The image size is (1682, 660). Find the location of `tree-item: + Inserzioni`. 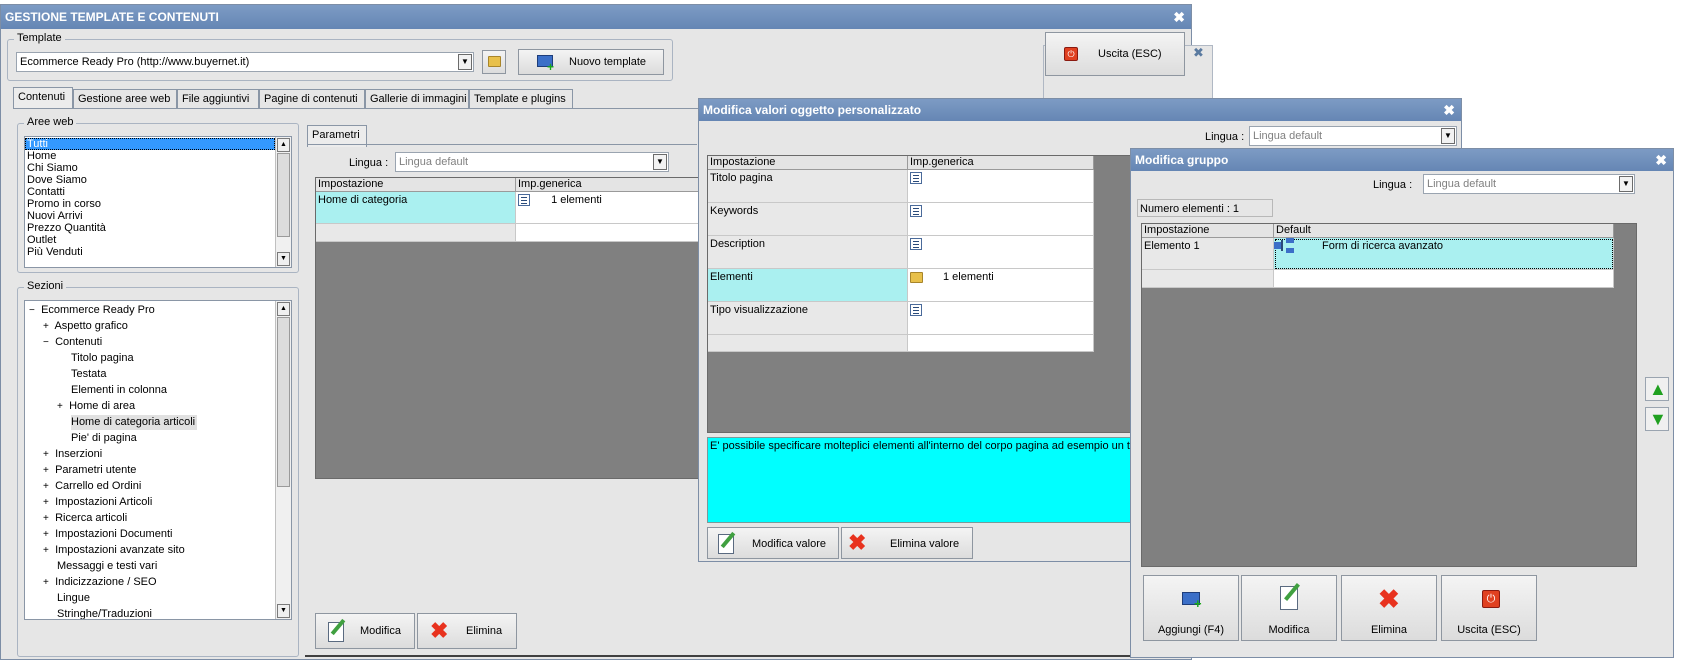

tree-item: + Inserzioni is located at coordinates (72, 454).